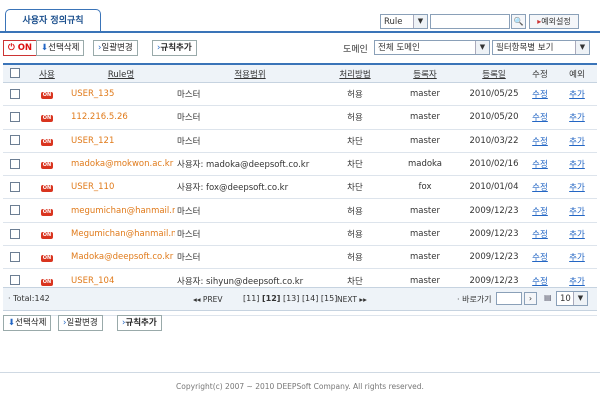 The image size is (600, 400). I want to click on page-link-current: [12], so click(271, 298).